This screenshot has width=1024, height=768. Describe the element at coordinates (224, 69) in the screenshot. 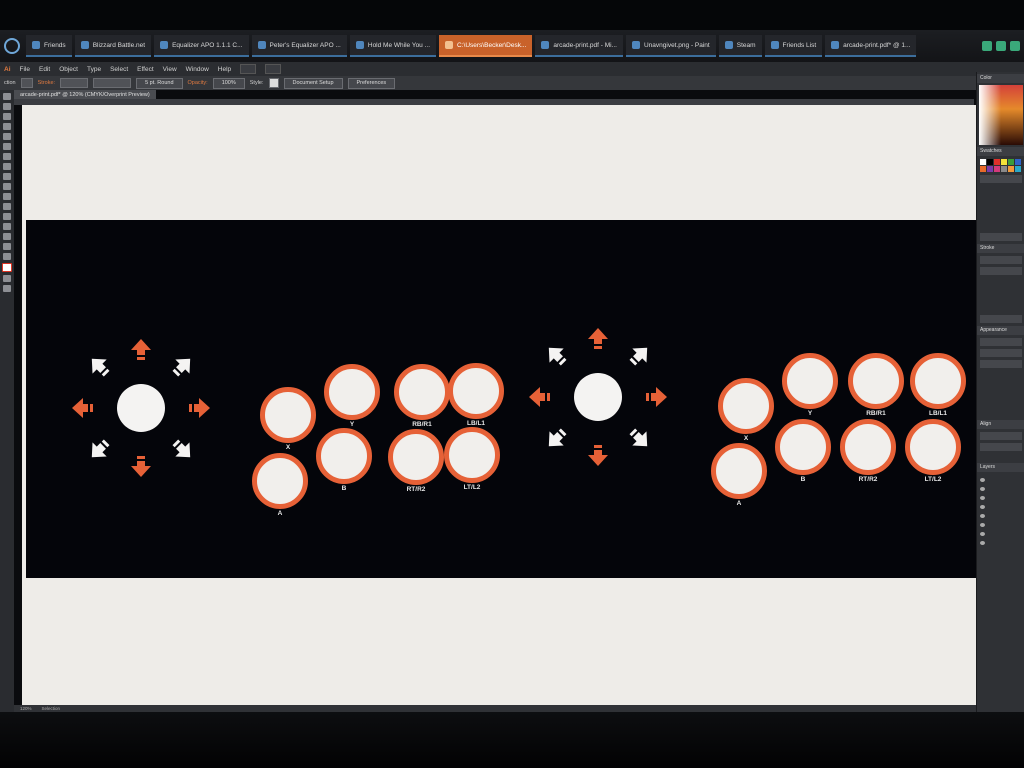

I see `menu-item-help: Help` at that location.